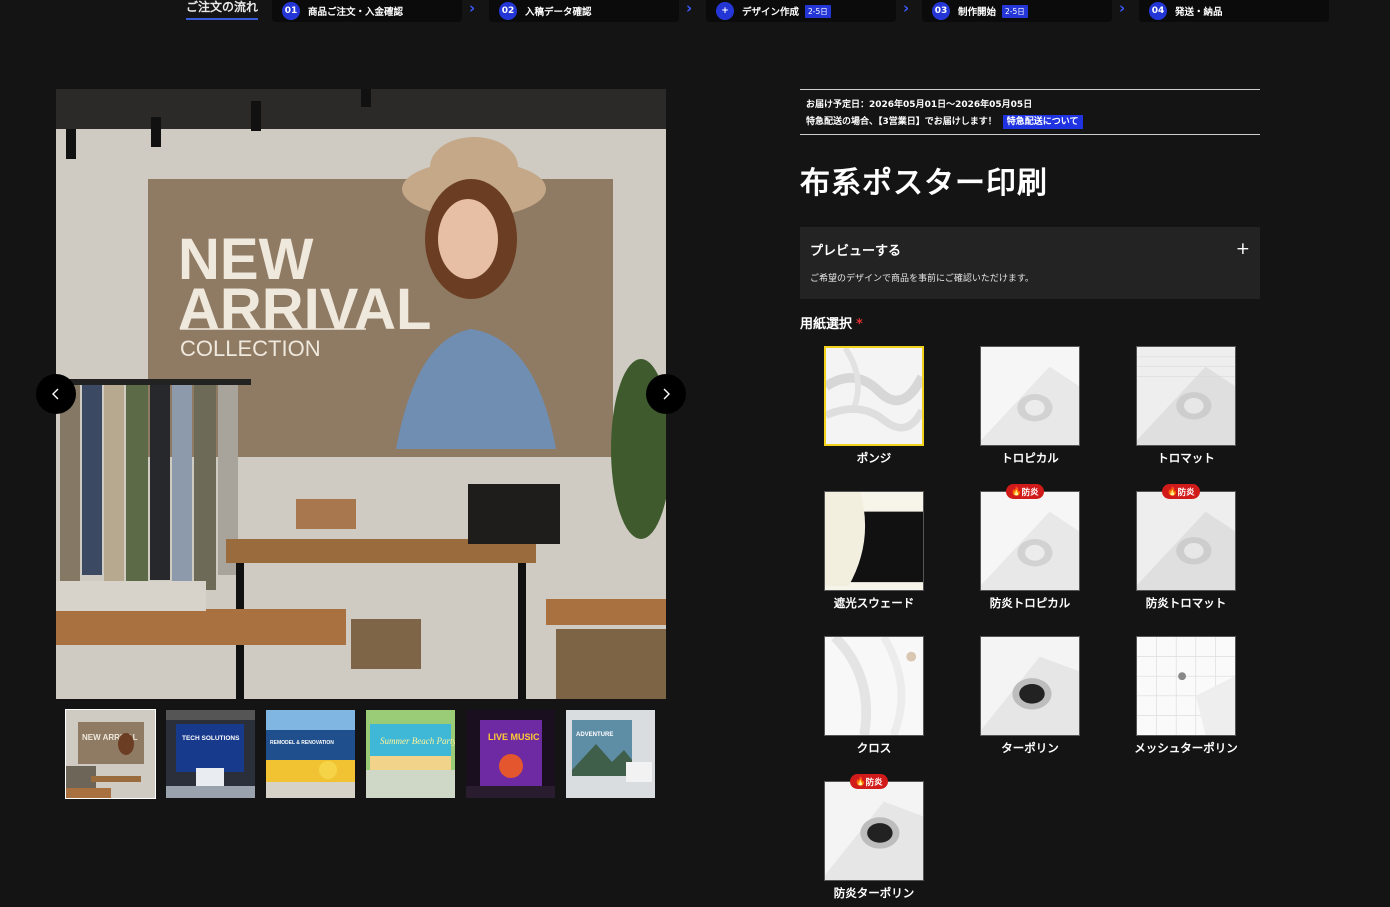 The image size is (1390, 907). What do you see at coordinates (1030, 748) in the screenshot?
I see `paper-option-label: ターポリン` at bounding box center [1030, 748].